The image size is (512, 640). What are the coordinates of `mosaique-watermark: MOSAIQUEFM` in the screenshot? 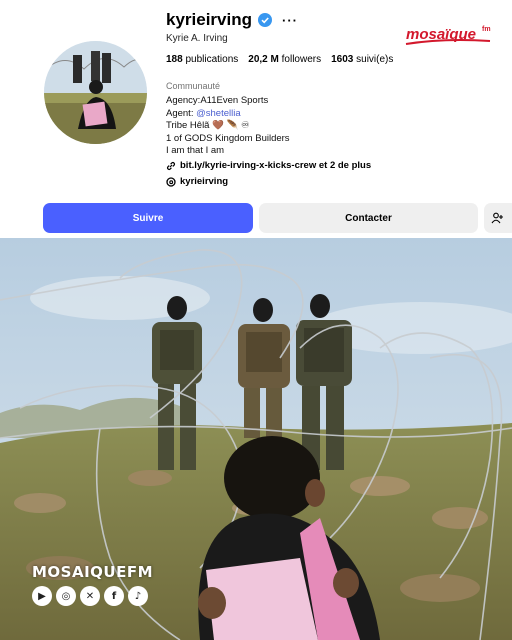 It's located at (93, 572).